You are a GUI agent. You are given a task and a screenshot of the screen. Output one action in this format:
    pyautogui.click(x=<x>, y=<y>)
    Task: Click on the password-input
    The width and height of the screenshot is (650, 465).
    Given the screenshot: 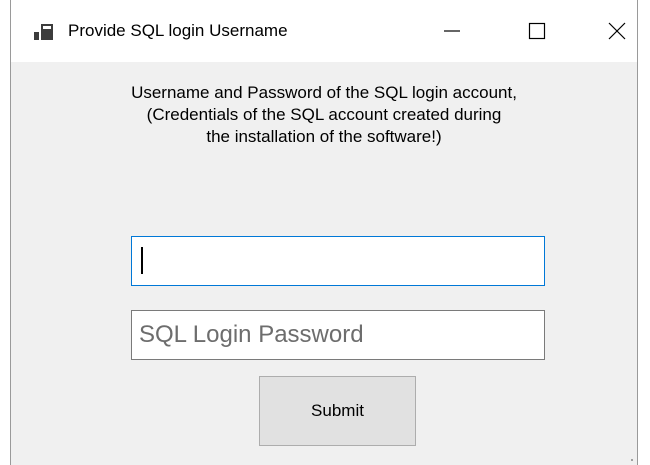 What is the action you would take?
    pyautogui.click(x=338, y=335)
    